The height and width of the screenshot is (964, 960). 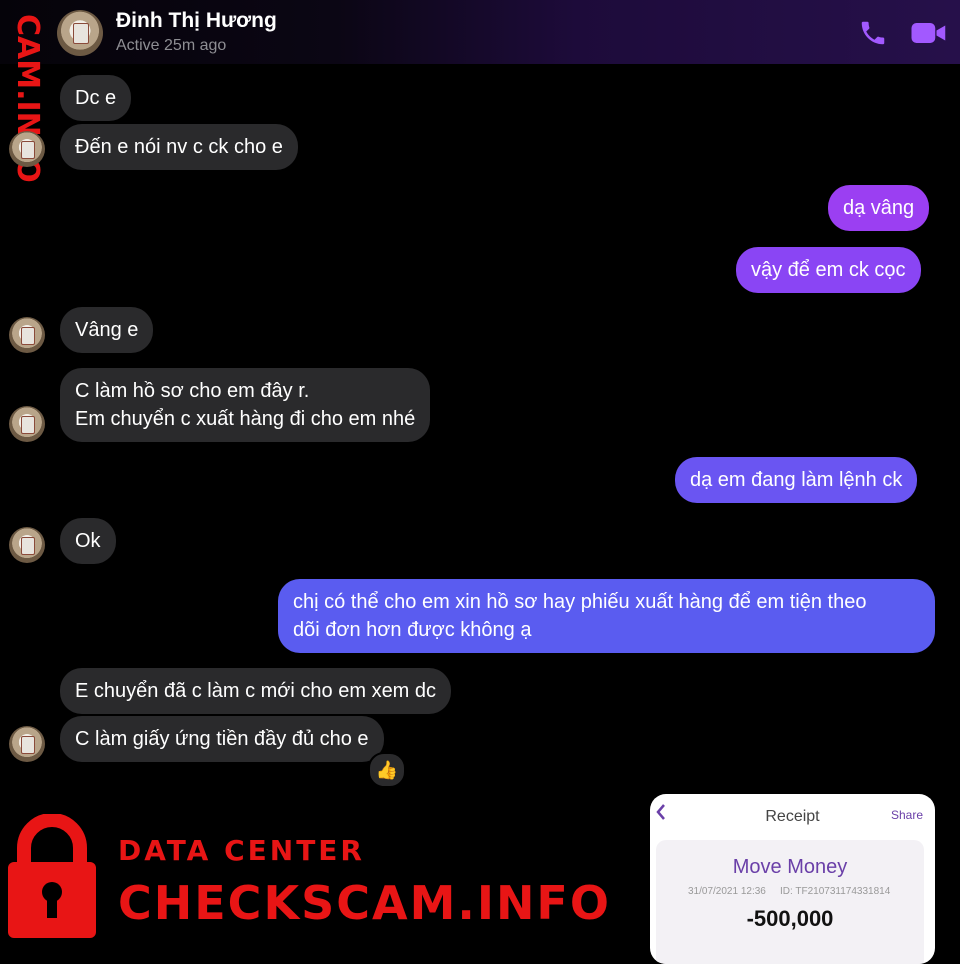 I want to click on phone-icon, so click(x=873, y=33).